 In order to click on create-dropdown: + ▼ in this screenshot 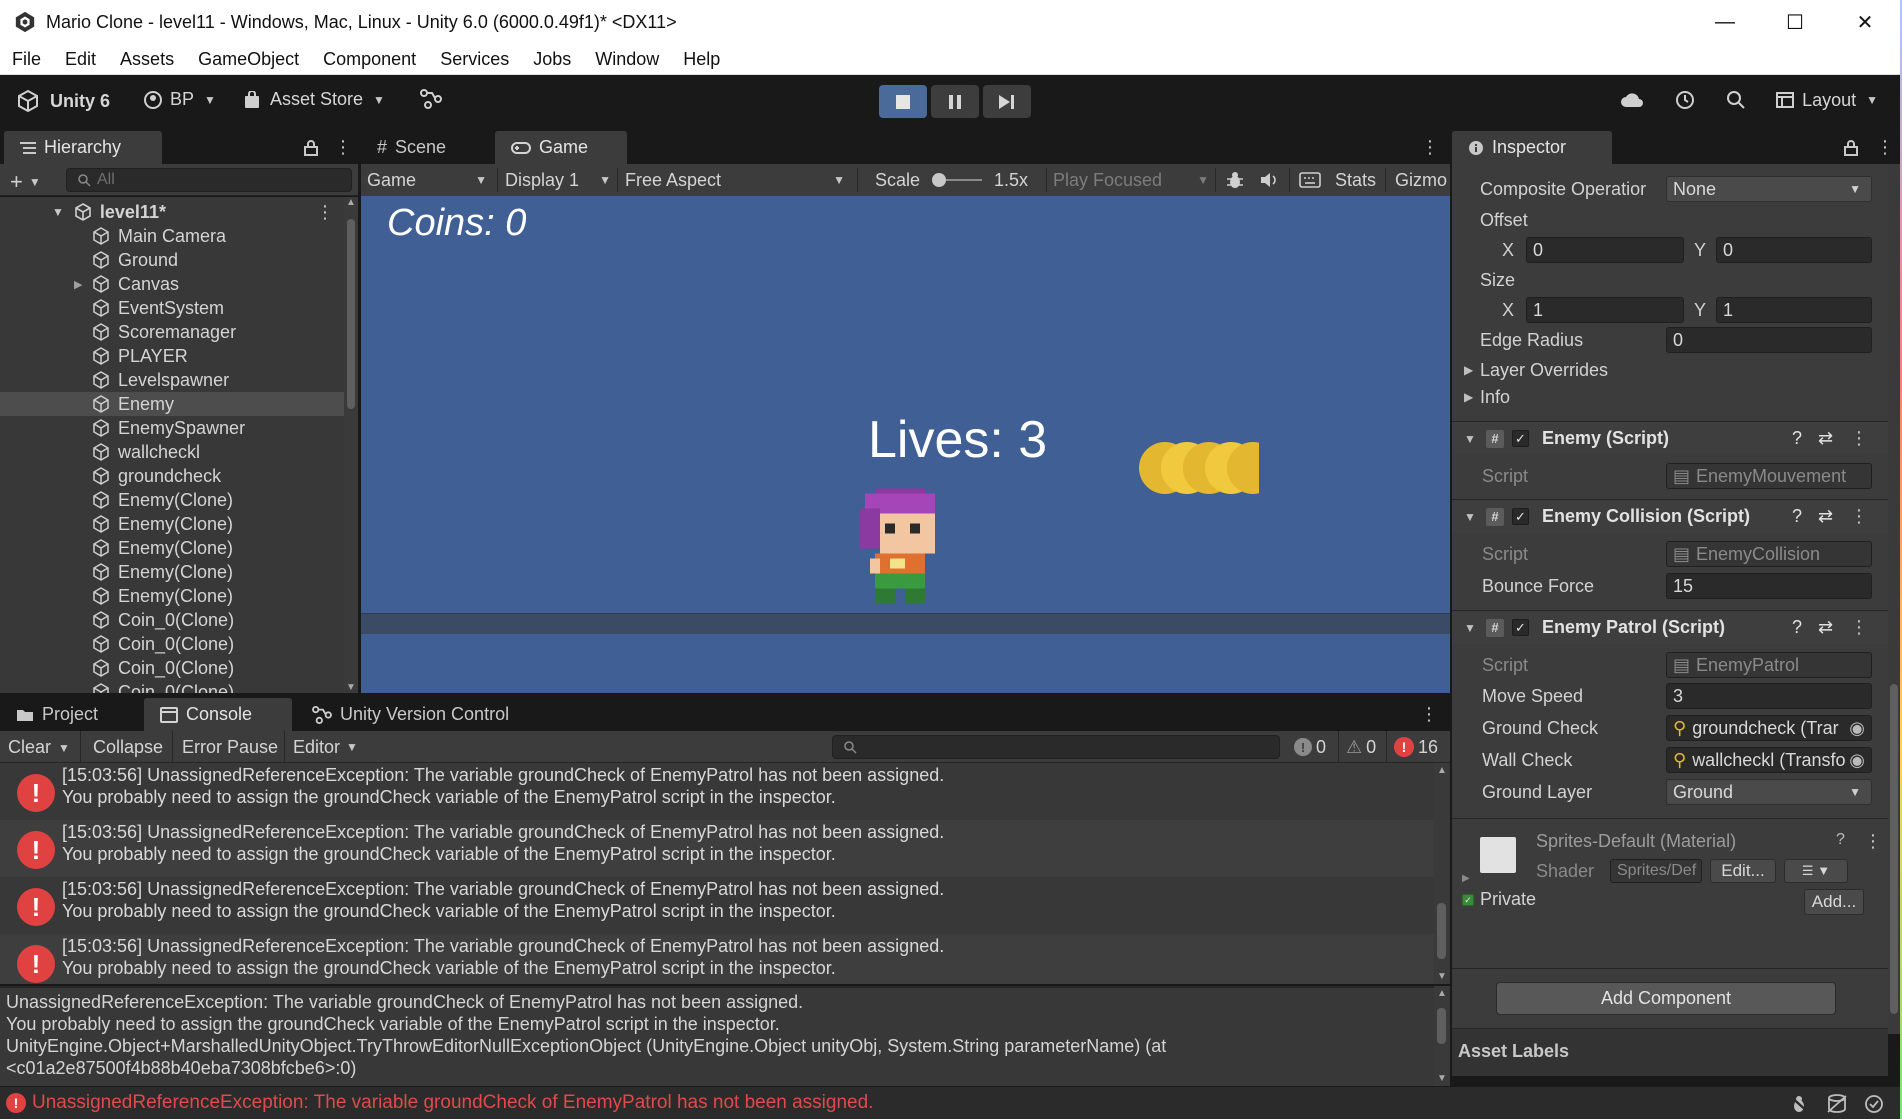, I will do `click(25, 182)`.